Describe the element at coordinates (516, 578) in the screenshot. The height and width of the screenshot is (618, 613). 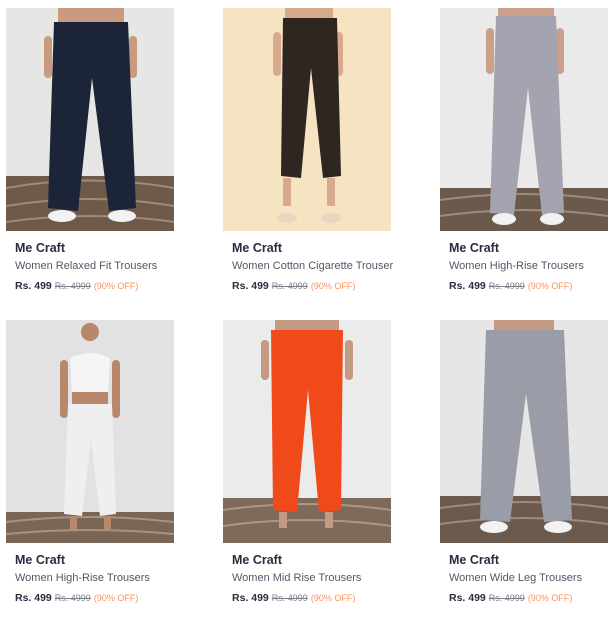
I see `product-name: Women Wide Leg Trousers` at that location.